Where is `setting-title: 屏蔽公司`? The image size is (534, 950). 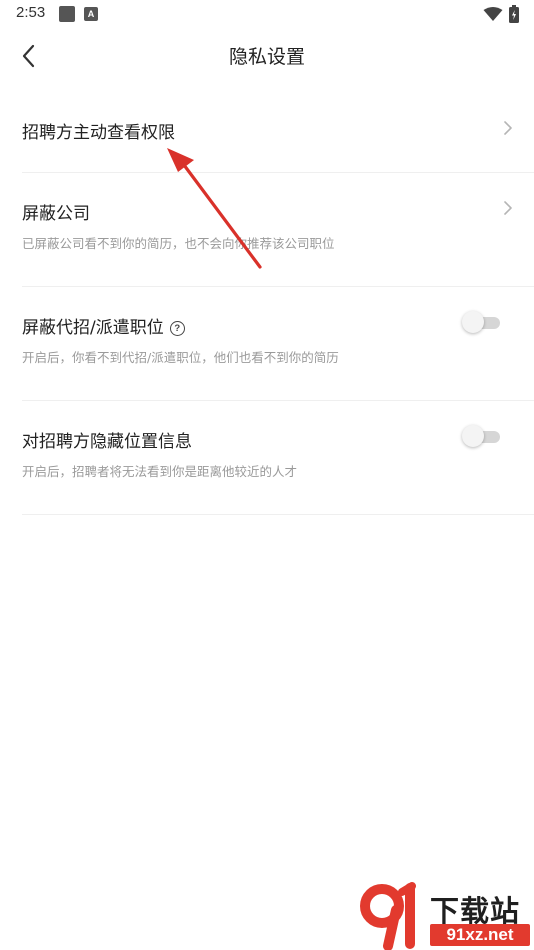 setting-title: 屏蔽公司 is located at coordinates (56, 214).